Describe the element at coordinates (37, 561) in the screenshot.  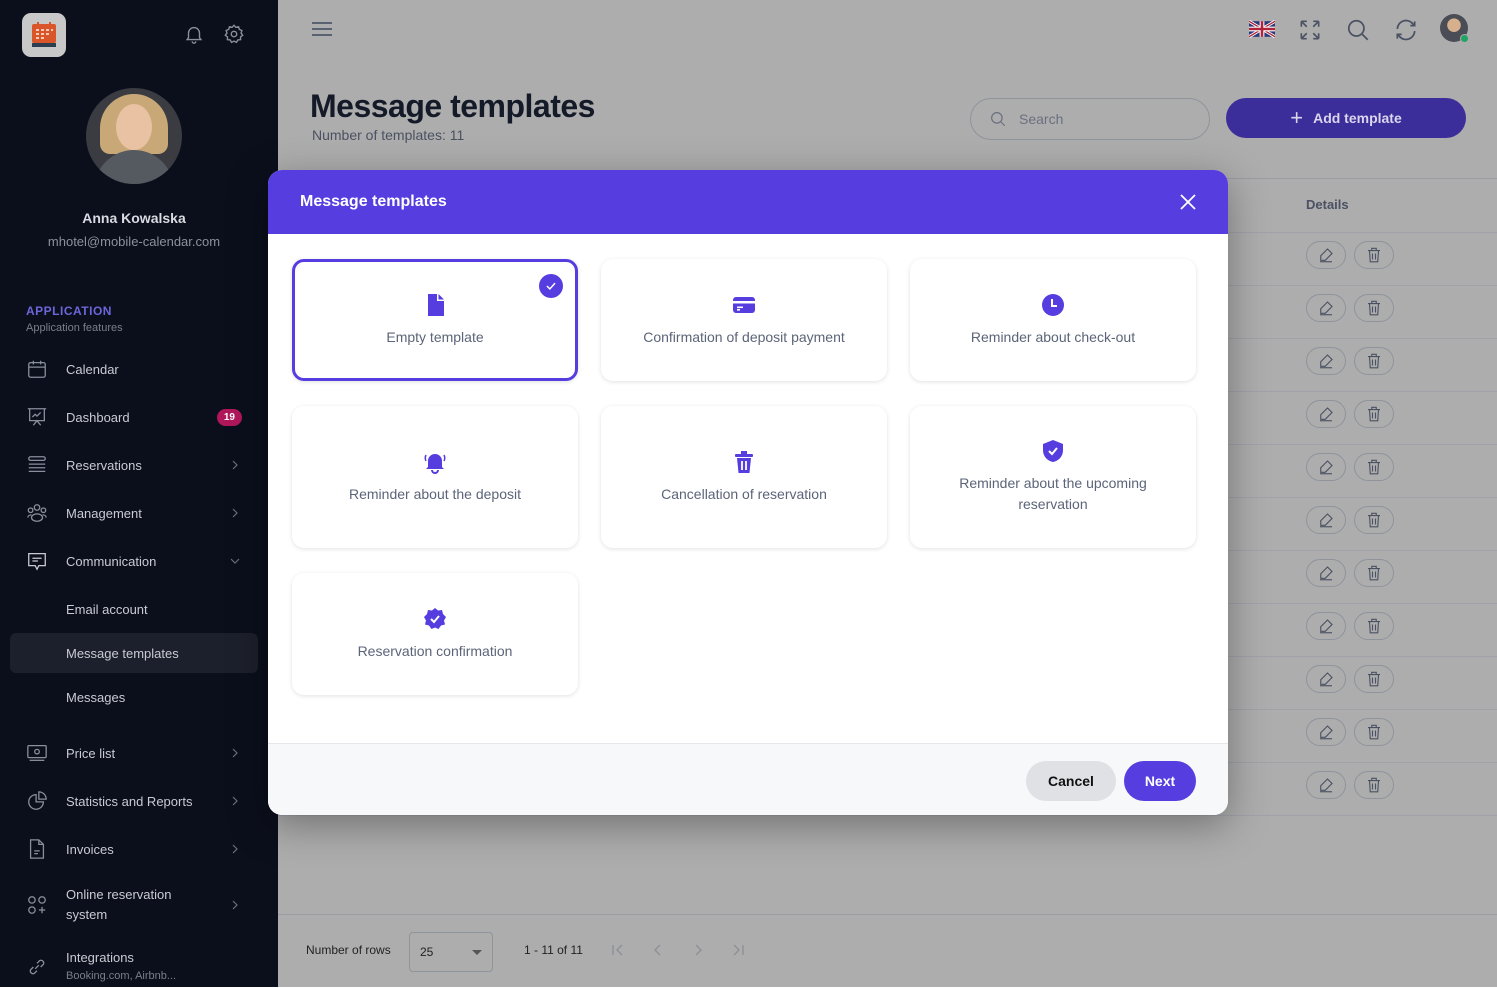
I see `chat-icon` at that location.